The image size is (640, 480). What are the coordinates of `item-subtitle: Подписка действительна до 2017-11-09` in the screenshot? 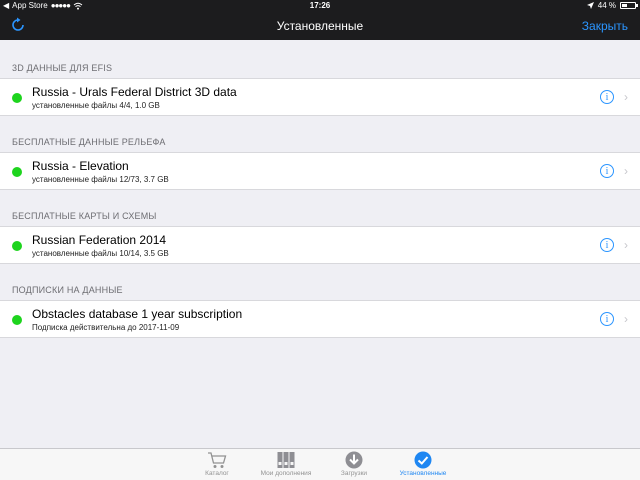 It's located at (106, 327).